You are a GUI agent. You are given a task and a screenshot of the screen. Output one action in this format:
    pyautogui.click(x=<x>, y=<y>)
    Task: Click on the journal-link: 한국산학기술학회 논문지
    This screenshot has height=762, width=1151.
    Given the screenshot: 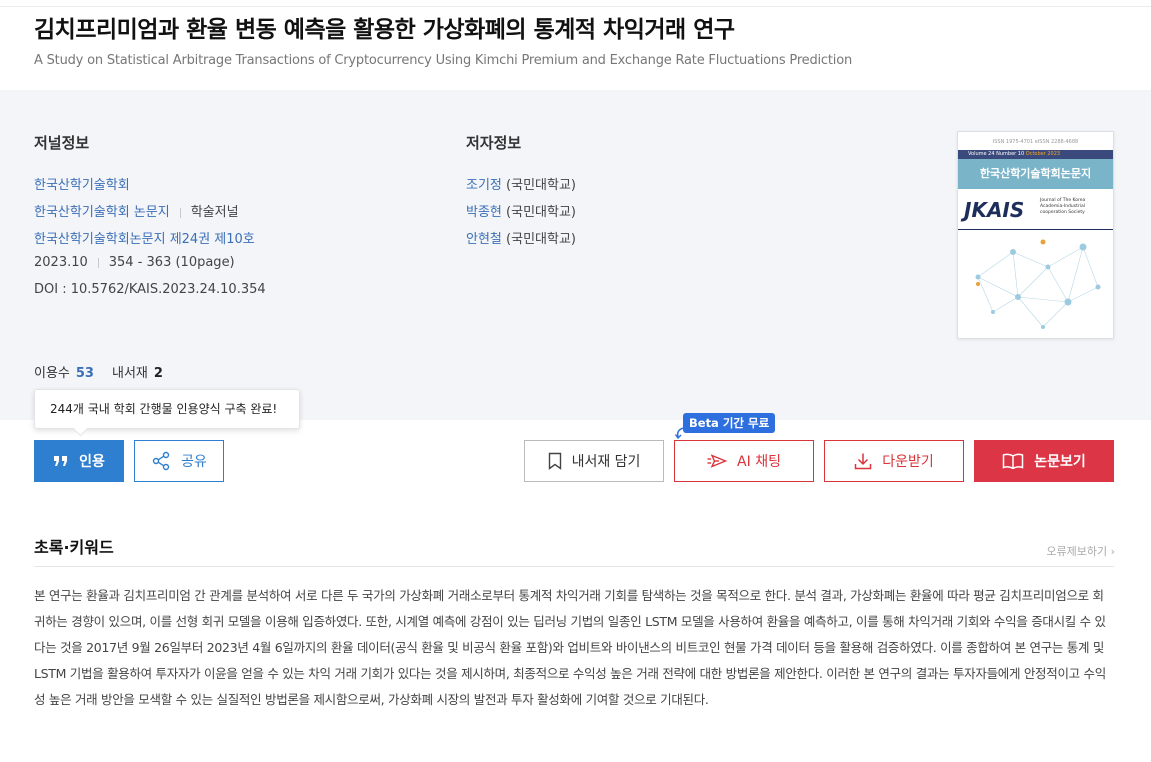 What is the action you would take?
    pyautogui.click(x=102, y=212)
    